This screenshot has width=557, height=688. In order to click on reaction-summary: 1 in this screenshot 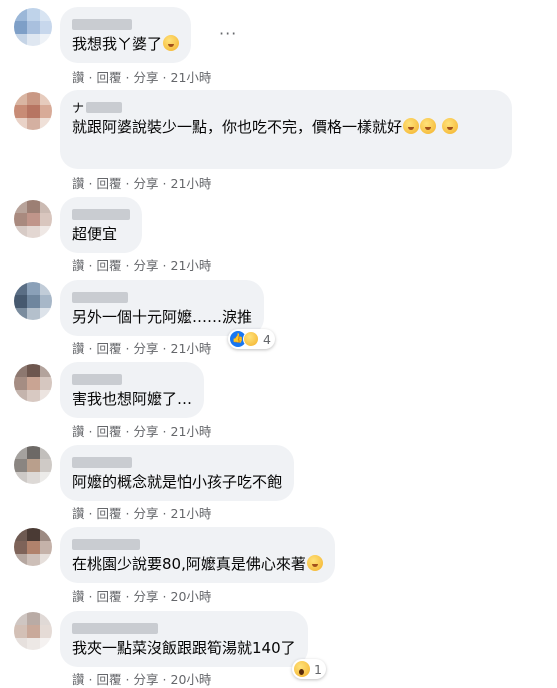, I will do `click(309, 669)`.